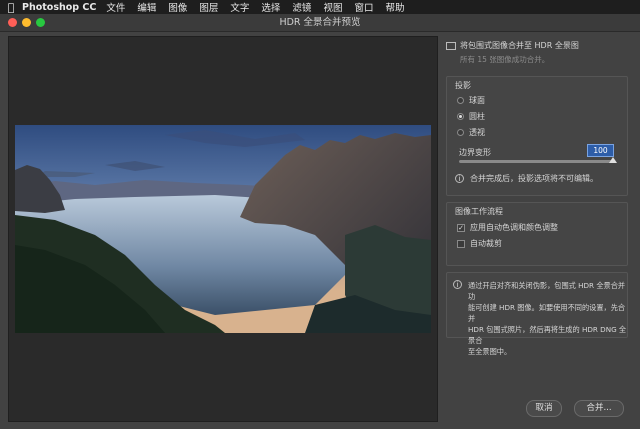 This screenshot has width=640, height=429. I want to click on projection-label: 投影, so click(463, 85).